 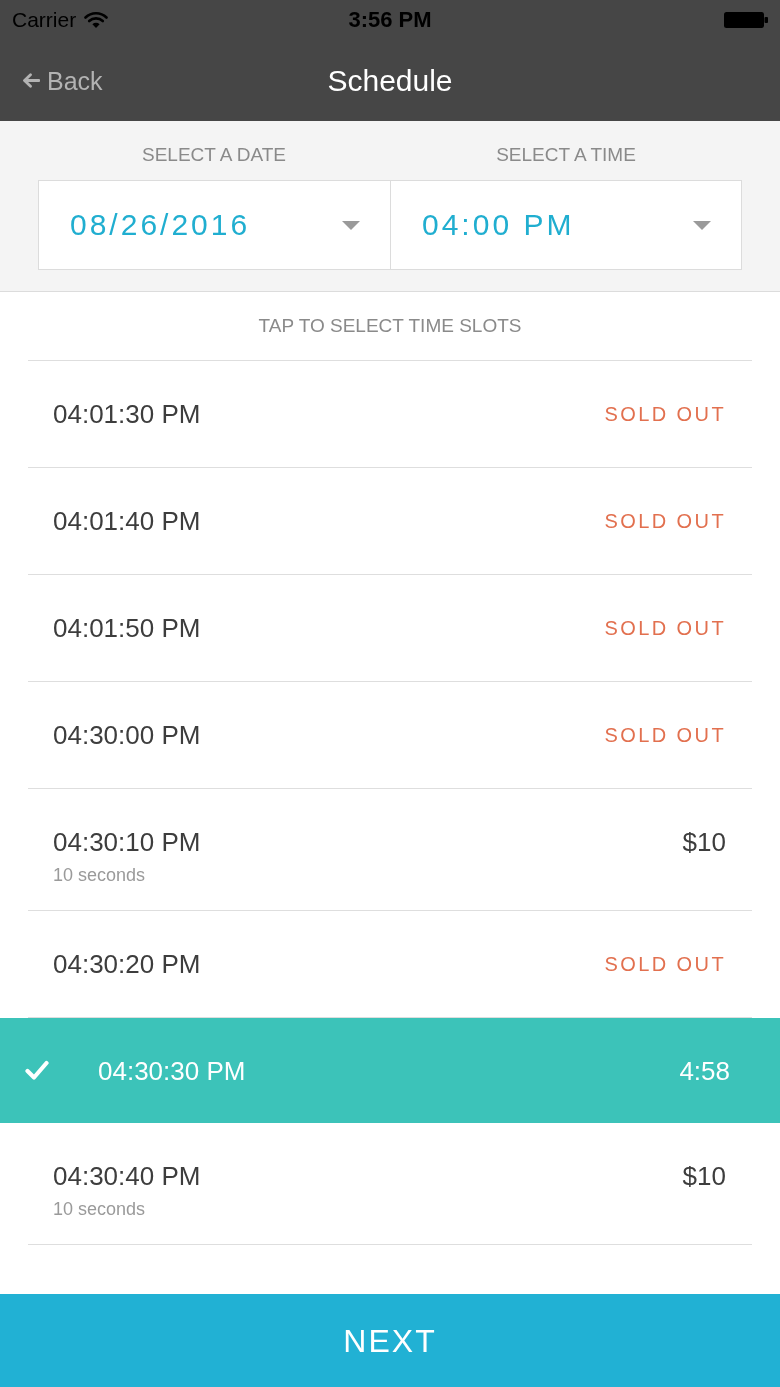 I want to click on picker-label: SELECT A TIME, so click(x=566, y=155).